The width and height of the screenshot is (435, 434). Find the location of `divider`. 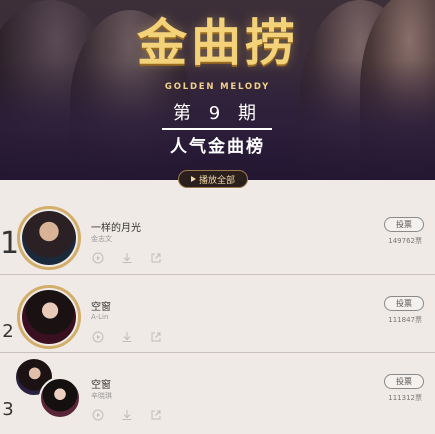

divider is located at coordinates (217, 129).